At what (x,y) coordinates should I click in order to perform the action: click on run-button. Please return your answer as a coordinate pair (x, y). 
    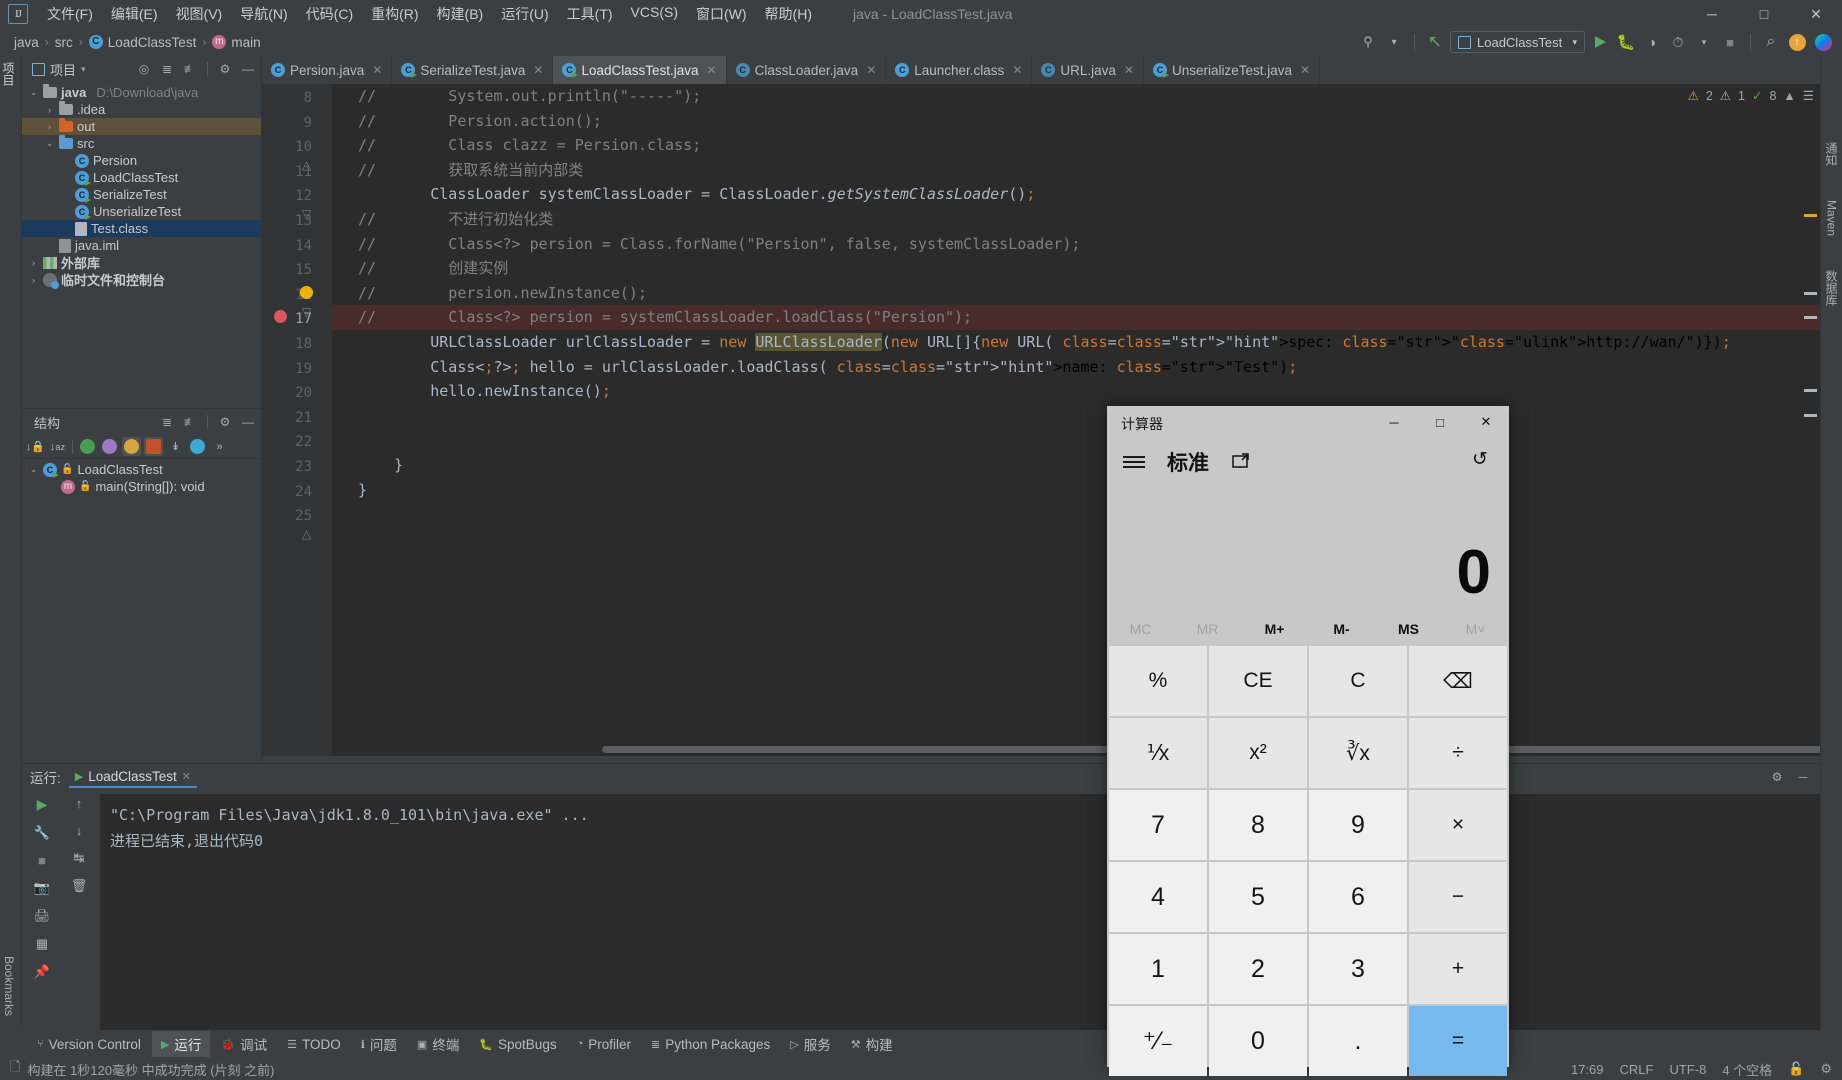
    Looking at the image, I should click on (1600, 42).